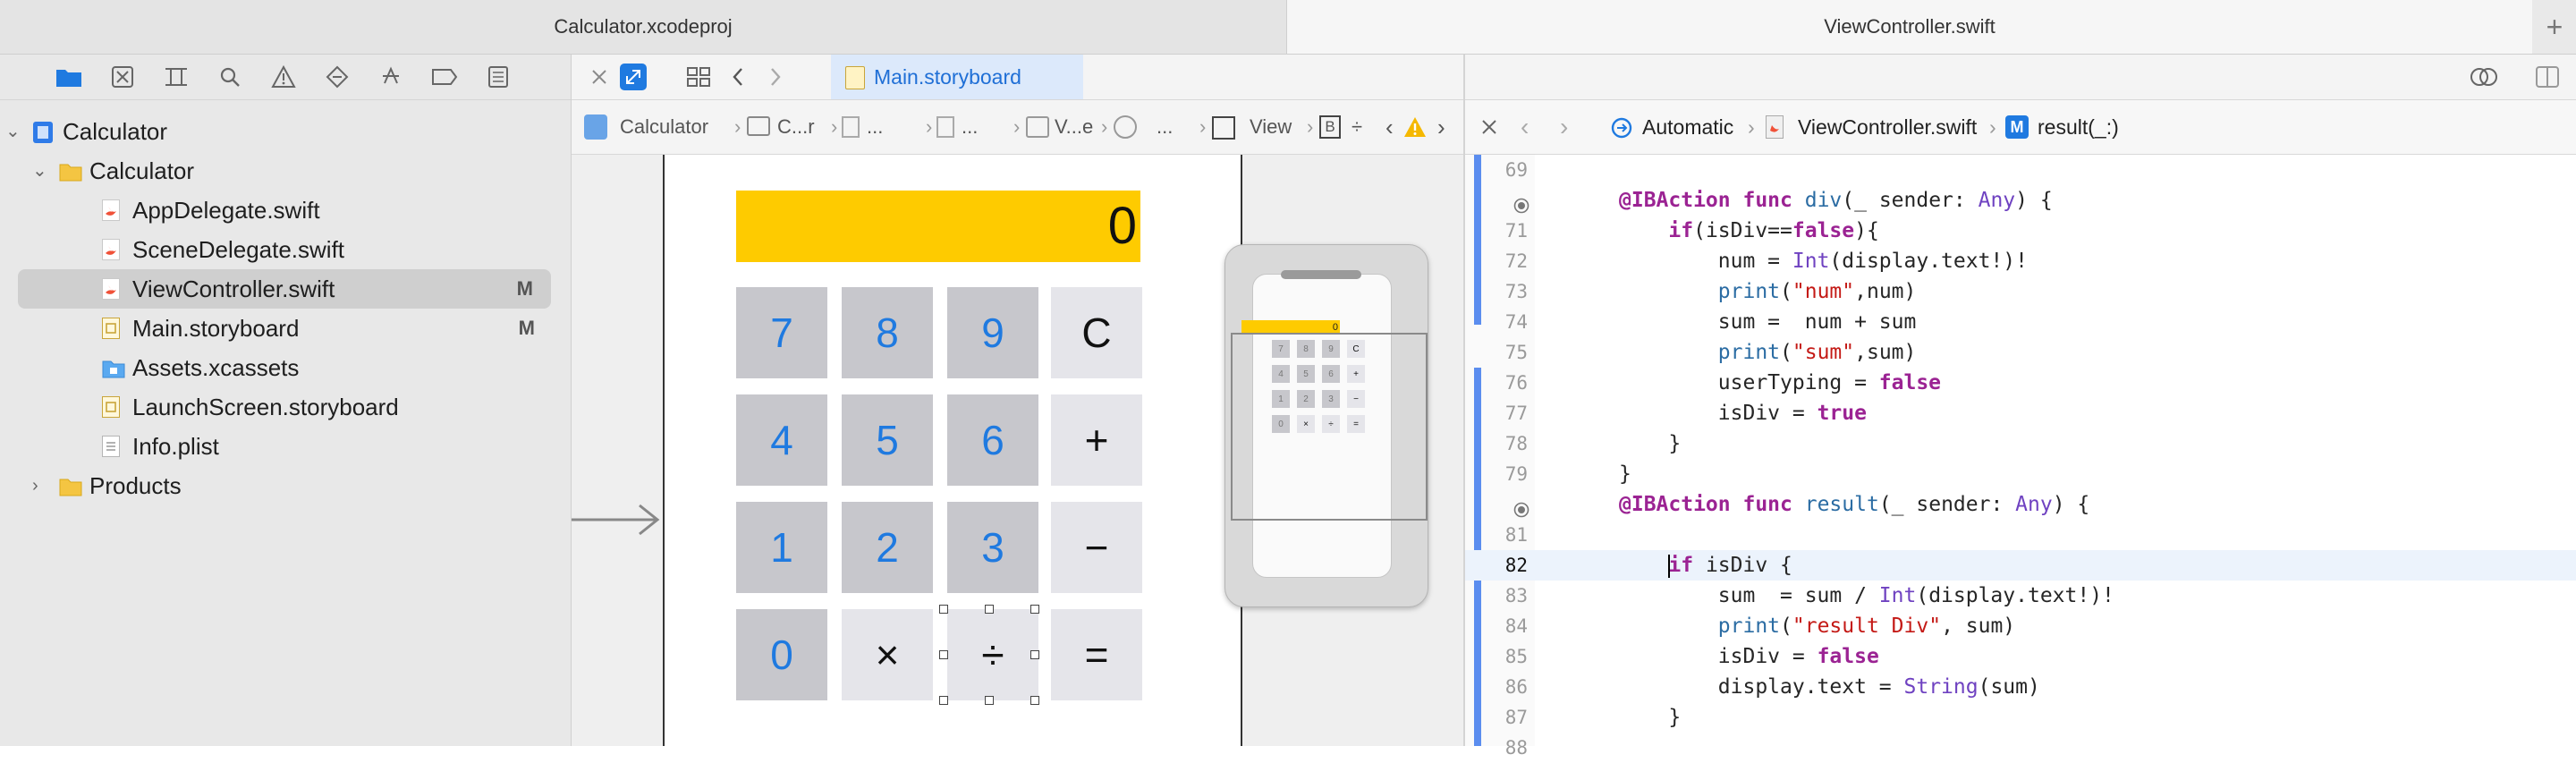  I want to click on code-line: 84 print("result Div", sum), so click(2020, 626).